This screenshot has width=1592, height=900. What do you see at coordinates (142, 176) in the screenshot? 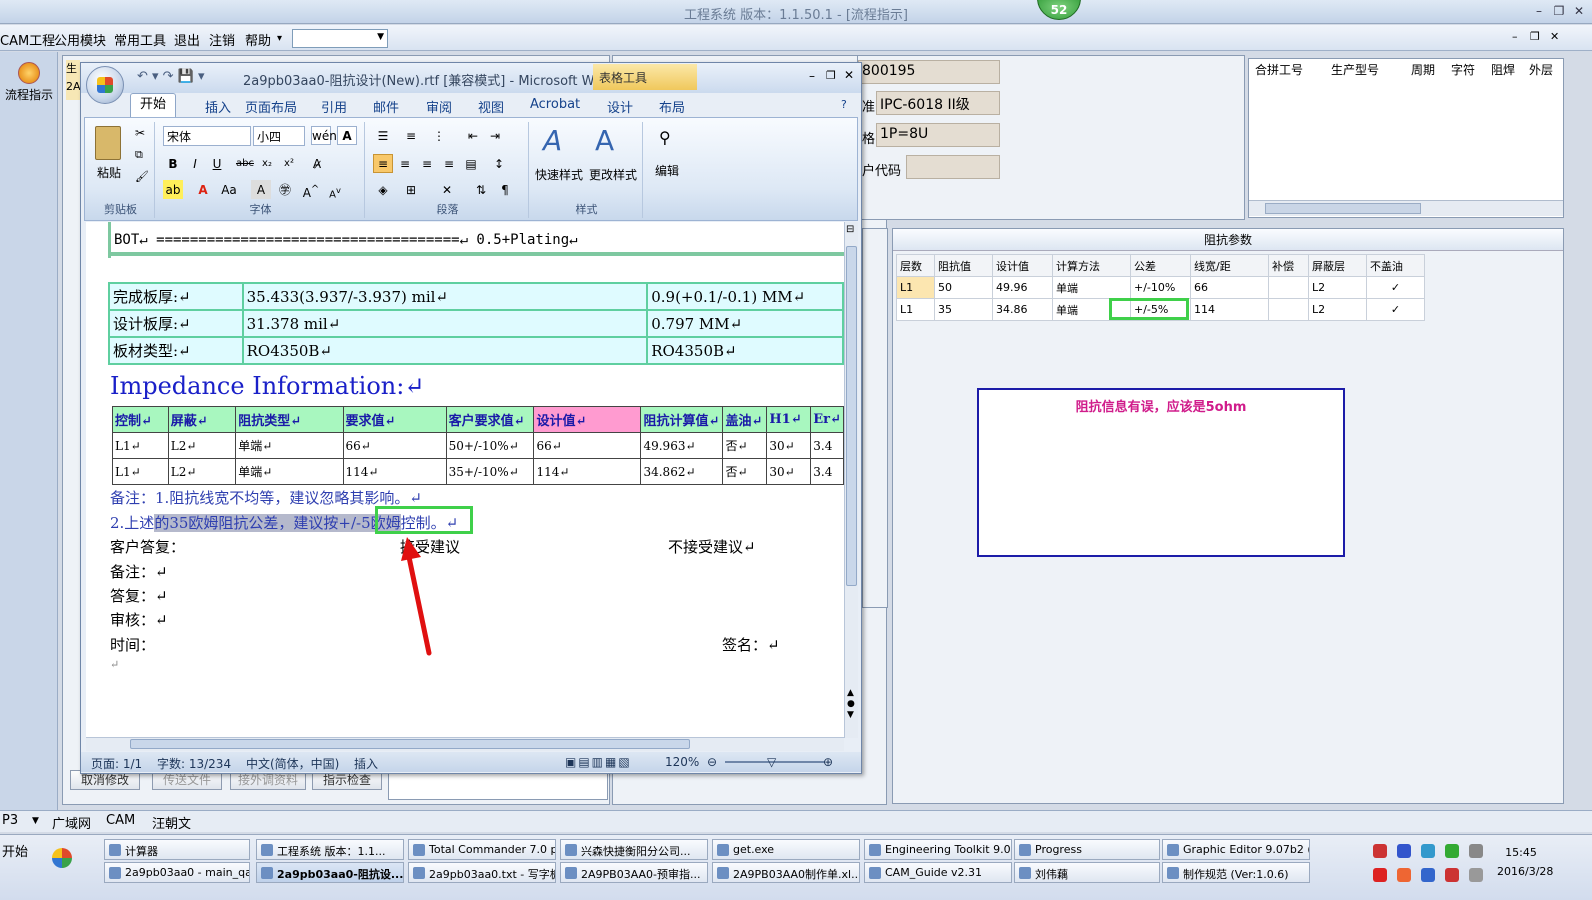
I see `format-painter-icon: 🖌` at bounding box center [142, 176].